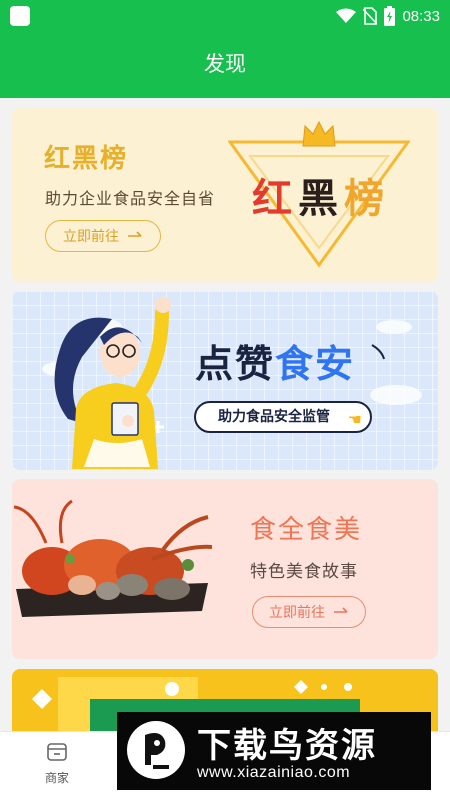 This screenshot has width=450, height=800. What do you see at coordinates (57, 763) in the screenshot?
I see `nav-item-store: 商家` at bounding box center [57, 763].